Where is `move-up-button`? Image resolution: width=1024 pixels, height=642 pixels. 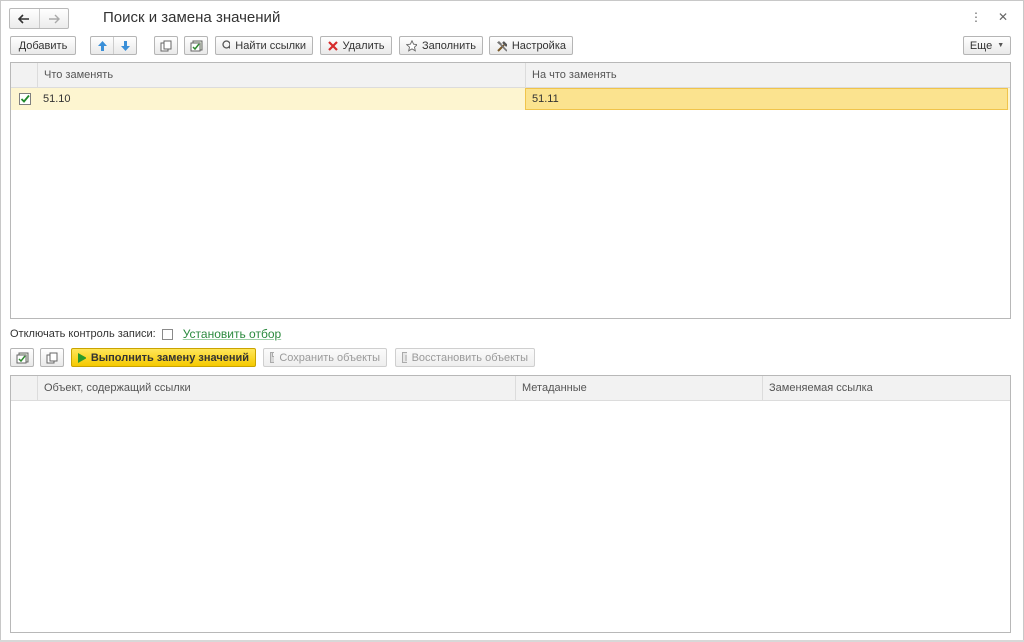
move-up-button is located at coordinates (102, 45).